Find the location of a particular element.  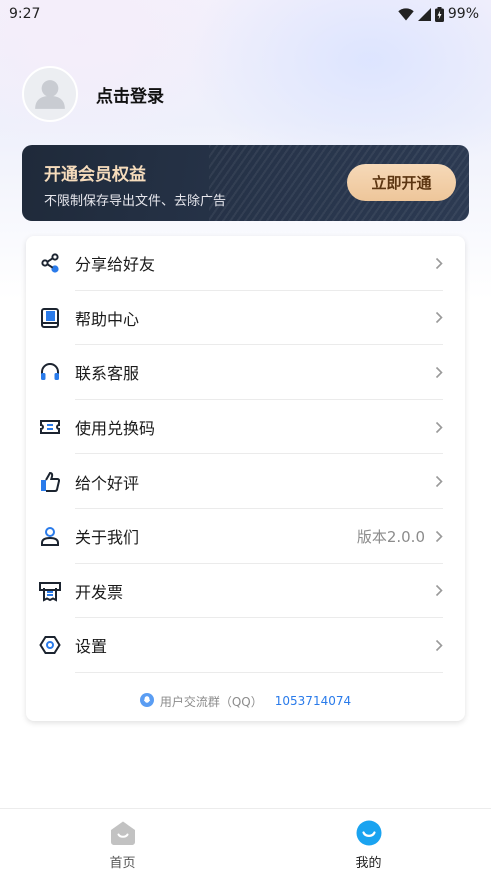

headset-icon is located at coordinates (50, 372).